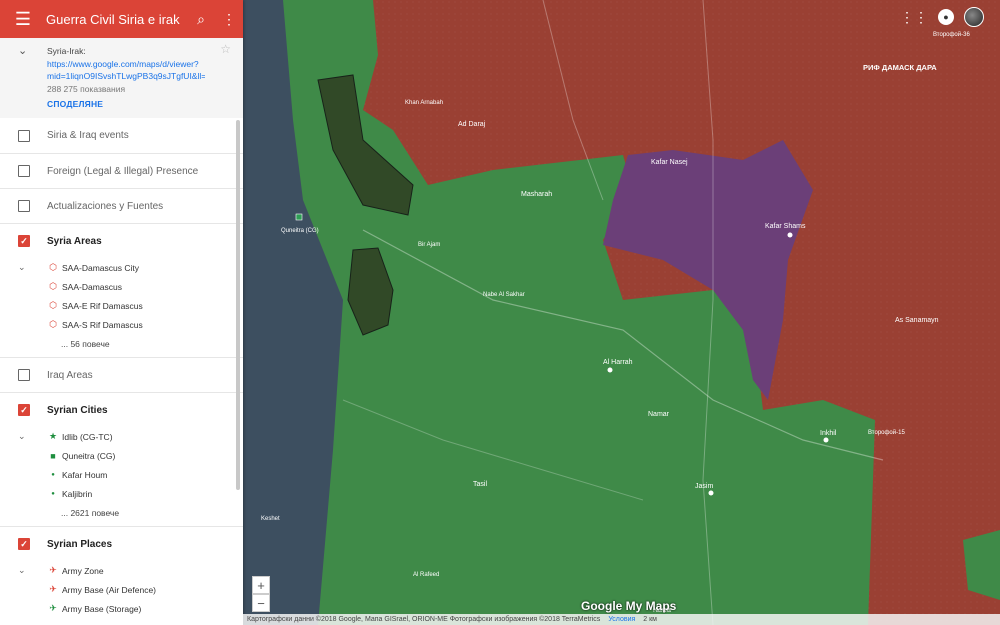  I want to click on map-title: Guerra Civil Siria e irak, so click(113, 19).